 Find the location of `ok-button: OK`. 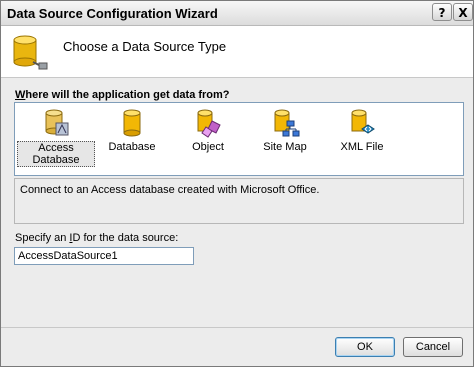

ok-button: OK is located at coordinates (365, 347).